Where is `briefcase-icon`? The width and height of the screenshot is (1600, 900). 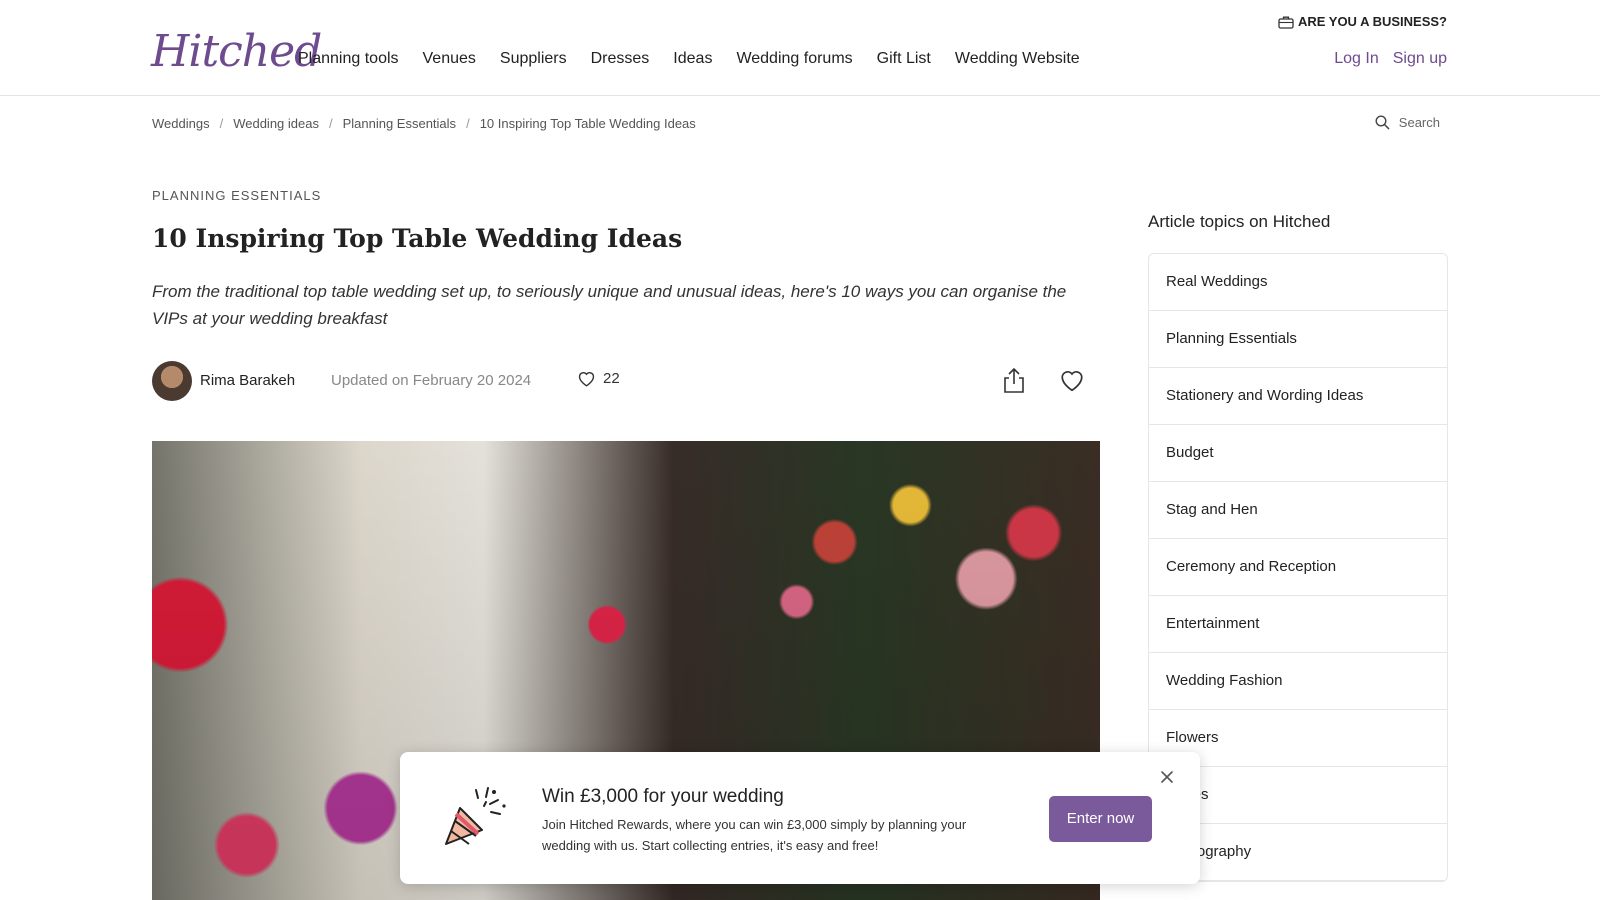
briefcase-icon is located at coordinates (1286, 22).